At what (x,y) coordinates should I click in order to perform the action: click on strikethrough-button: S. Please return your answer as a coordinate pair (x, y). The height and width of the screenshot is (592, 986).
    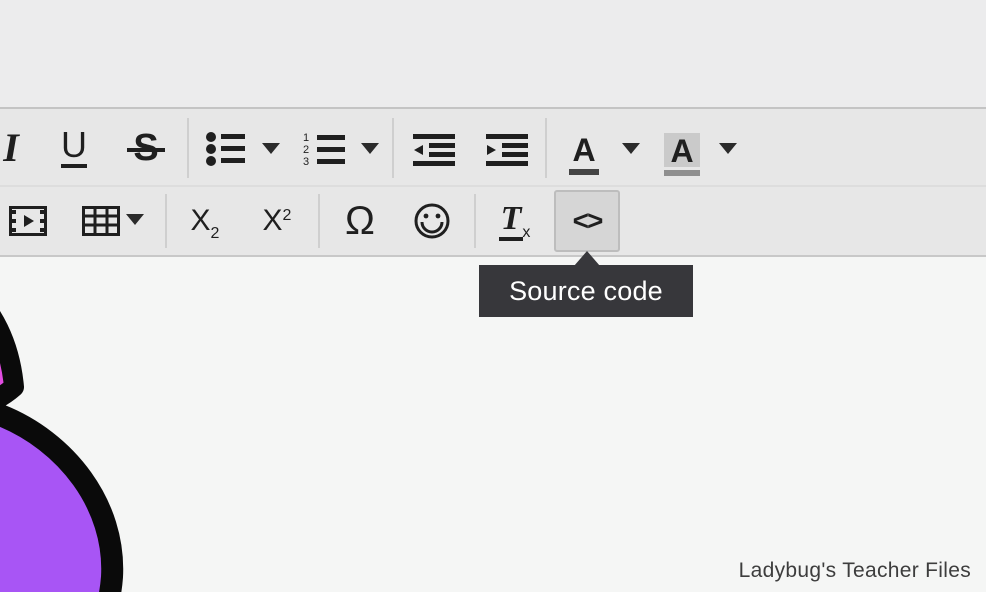
    Looking at the image, I should click on (146, 148).